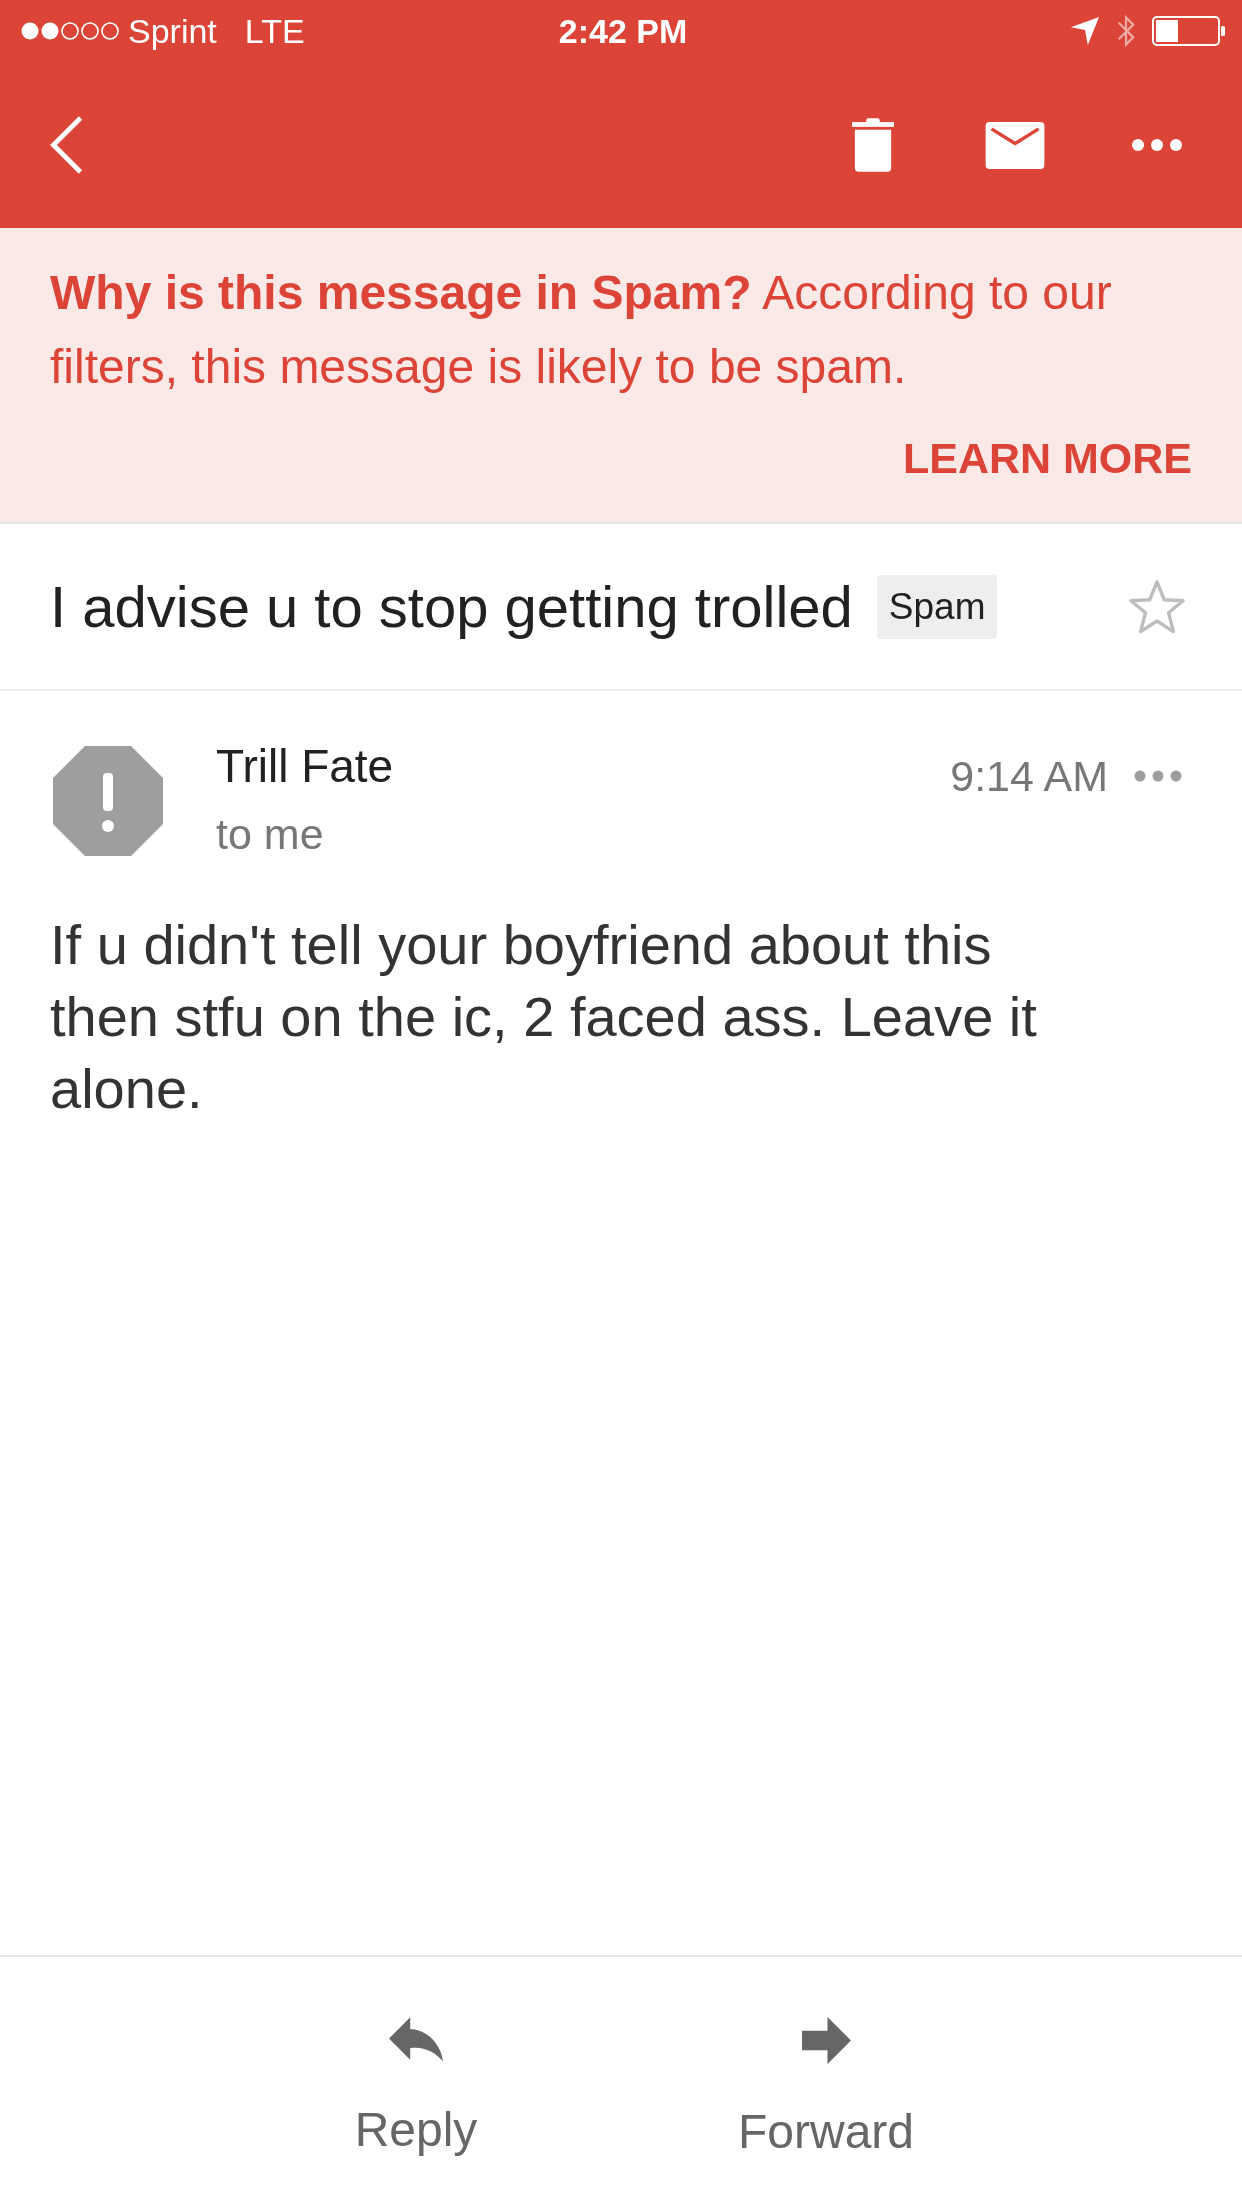 This screenshot has height=2208, width=1242. Describe the element at coordinates (108, 801) in the screenshot. I see `alert-octagon-icon` at that location.